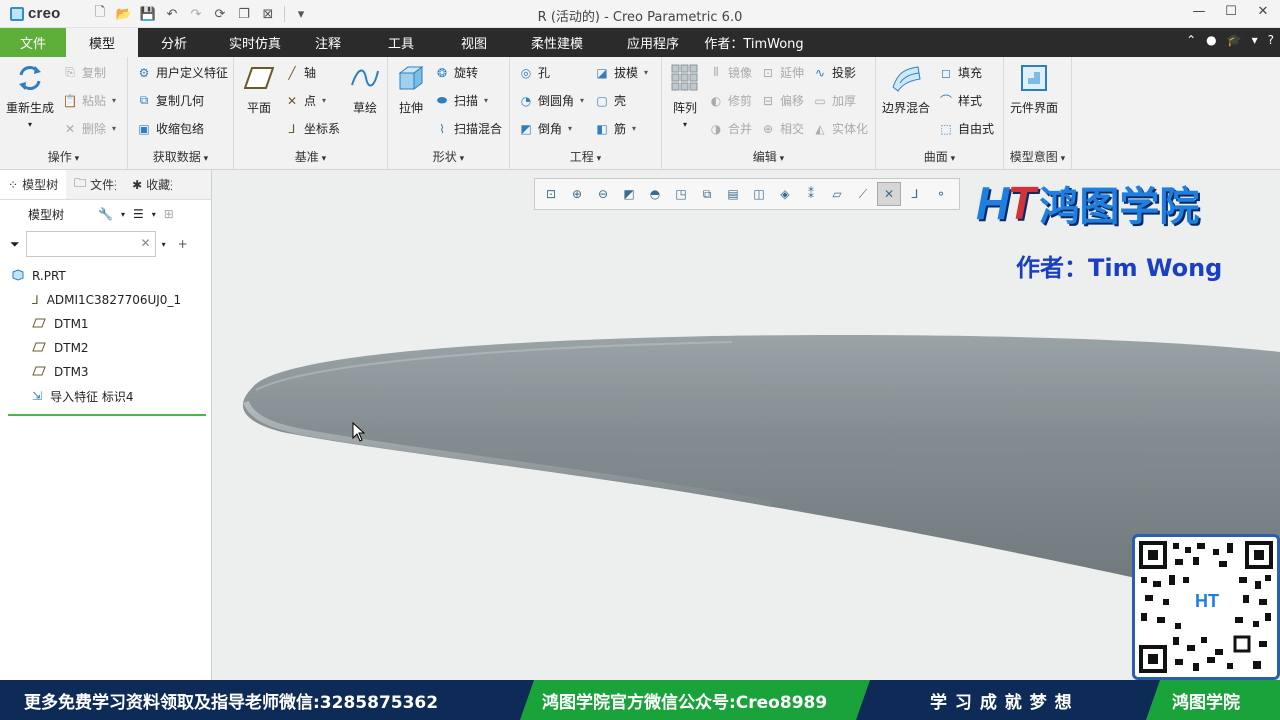  Describe the element at coordinates (941, 194) in the screenshot. I see `annotation-display-icon: ⚬` at that location.